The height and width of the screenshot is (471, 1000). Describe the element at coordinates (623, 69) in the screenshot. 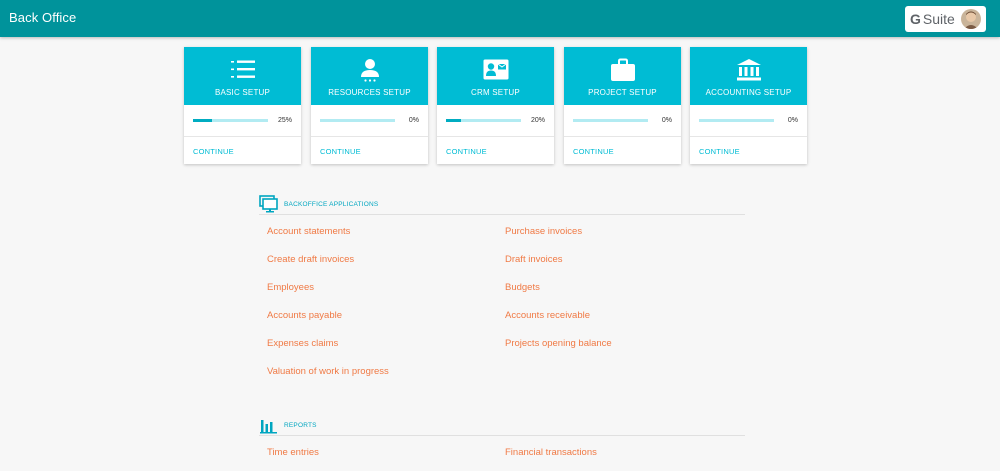

I see `briefcase-icon` at that location.